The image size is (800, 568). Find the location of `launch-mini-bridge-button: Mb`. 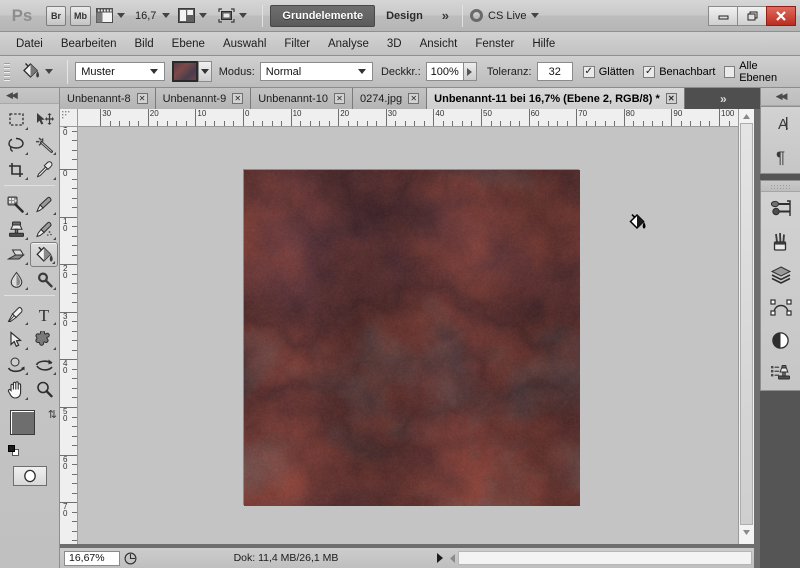

launch-mini-bridge-button: Mb is located at coordinates (80, 15).